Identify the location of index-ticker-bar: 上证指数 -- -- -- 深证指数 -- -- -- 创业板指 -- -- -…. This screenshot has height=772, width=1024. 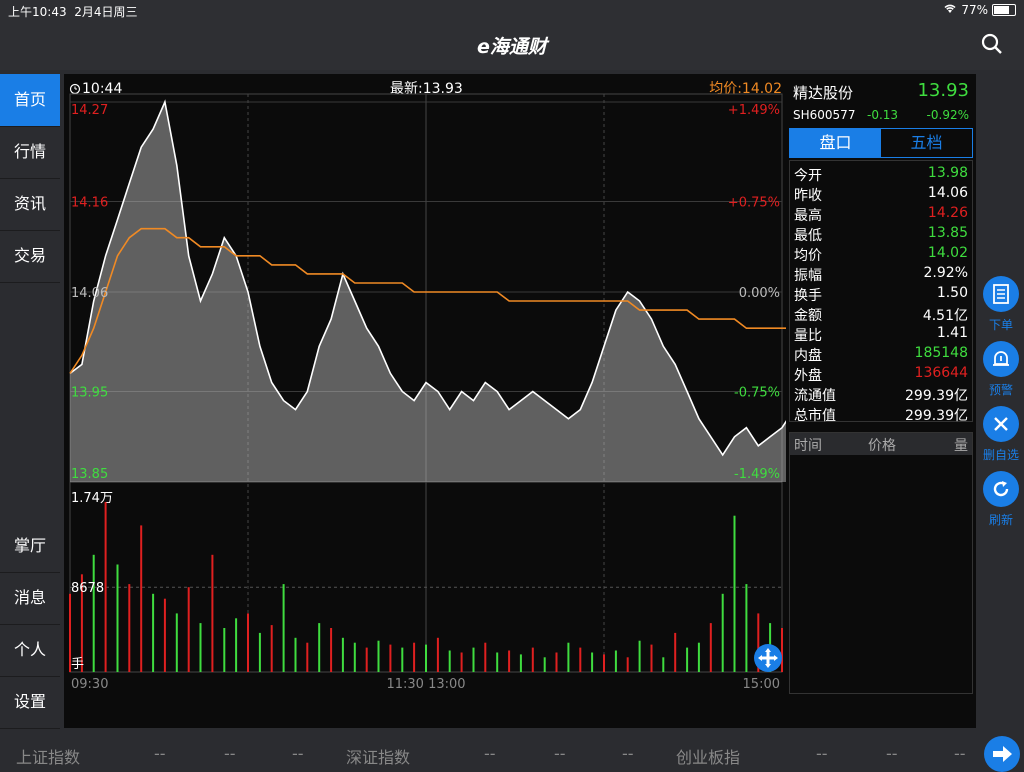
(512, 752).